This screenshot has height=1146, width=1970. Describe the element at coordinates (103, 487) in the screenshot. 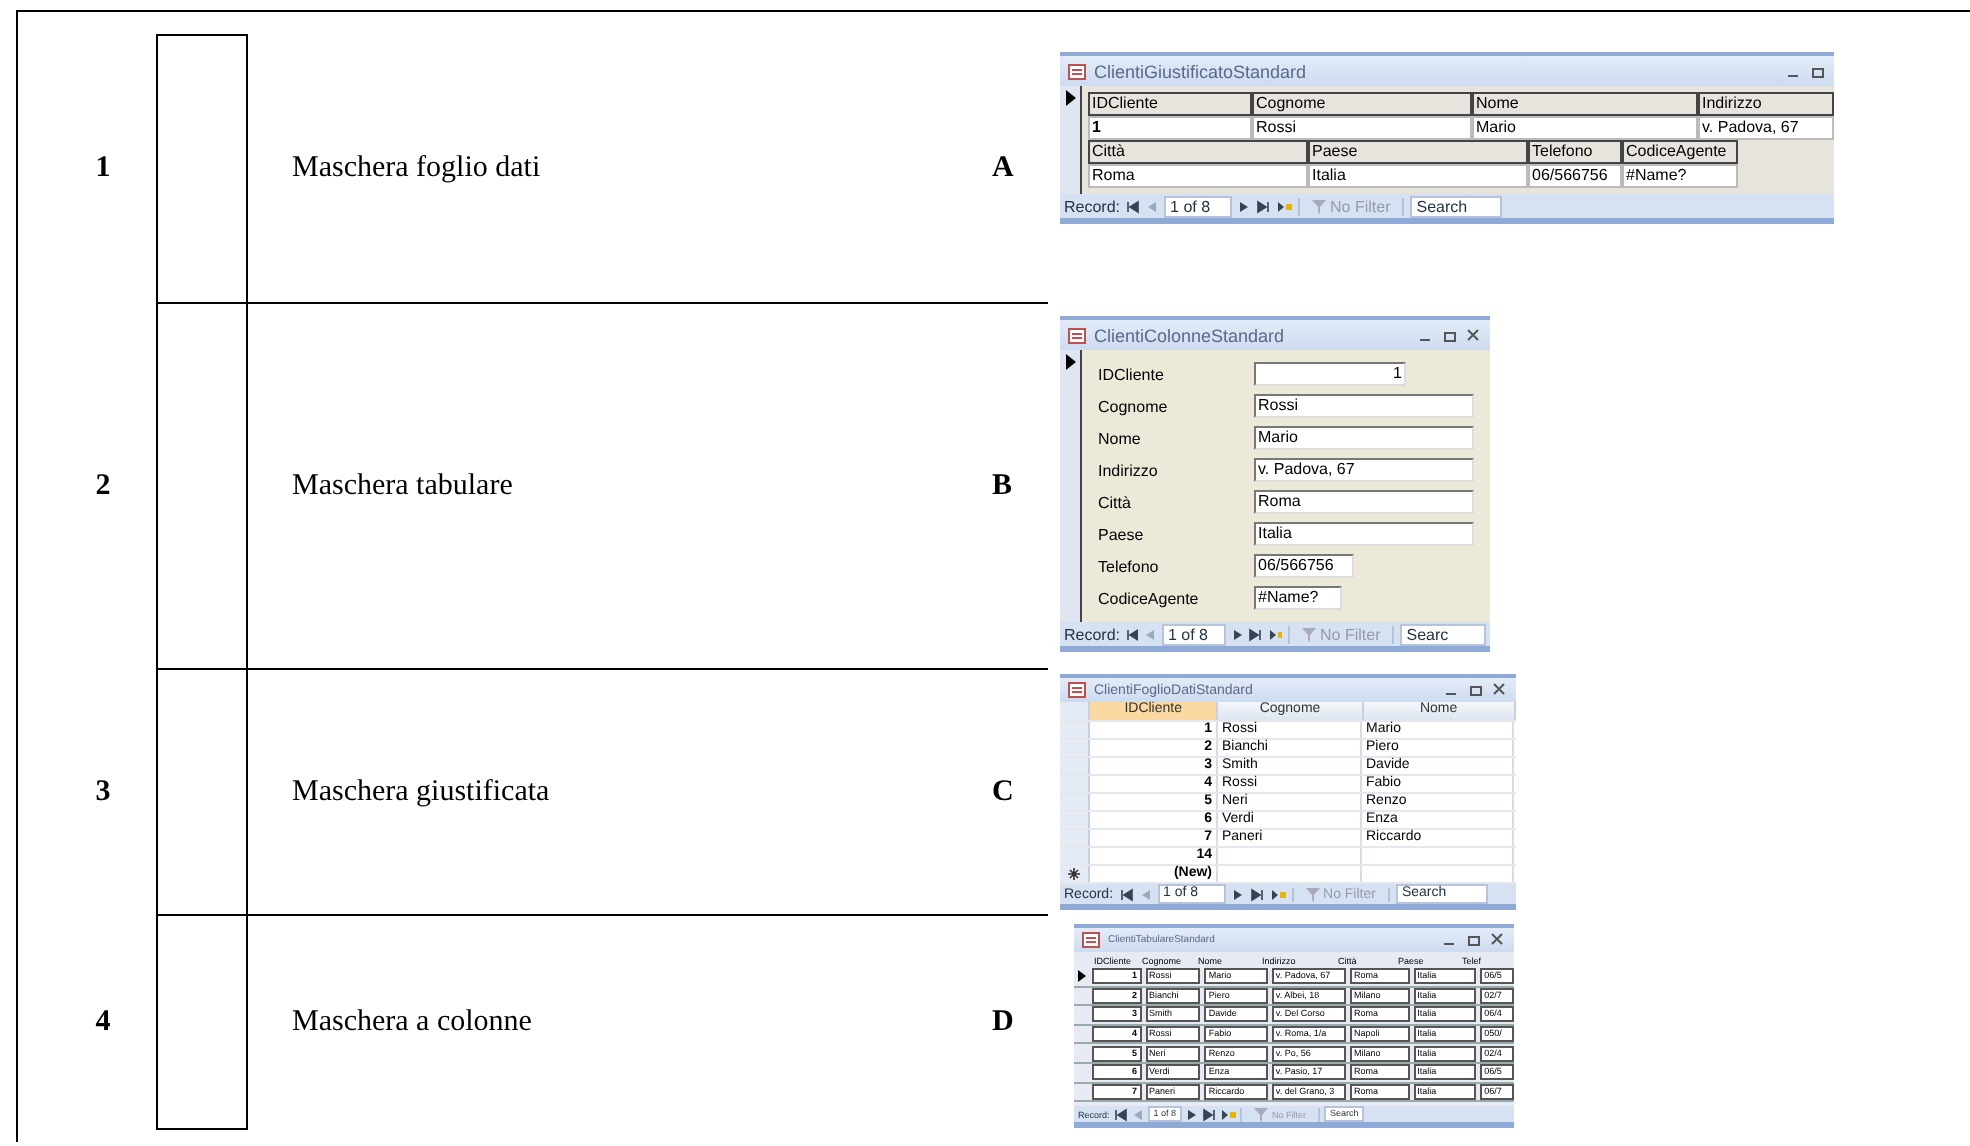

I see `item-number: 2` at that location.